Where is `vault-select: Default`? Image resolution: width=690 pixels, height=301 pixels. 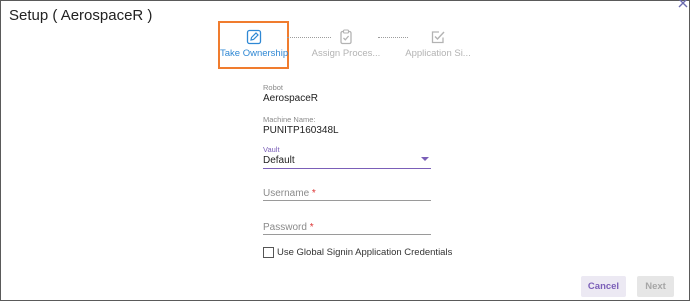 vault-select: Default is located at coordinates (279, 160).